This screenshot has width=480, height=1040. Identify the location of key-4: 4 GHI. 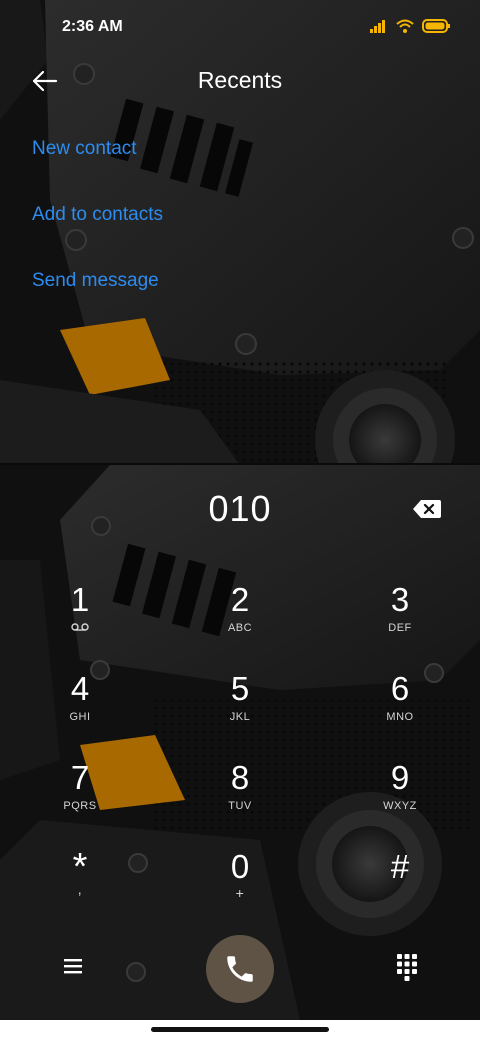
(80, 707).